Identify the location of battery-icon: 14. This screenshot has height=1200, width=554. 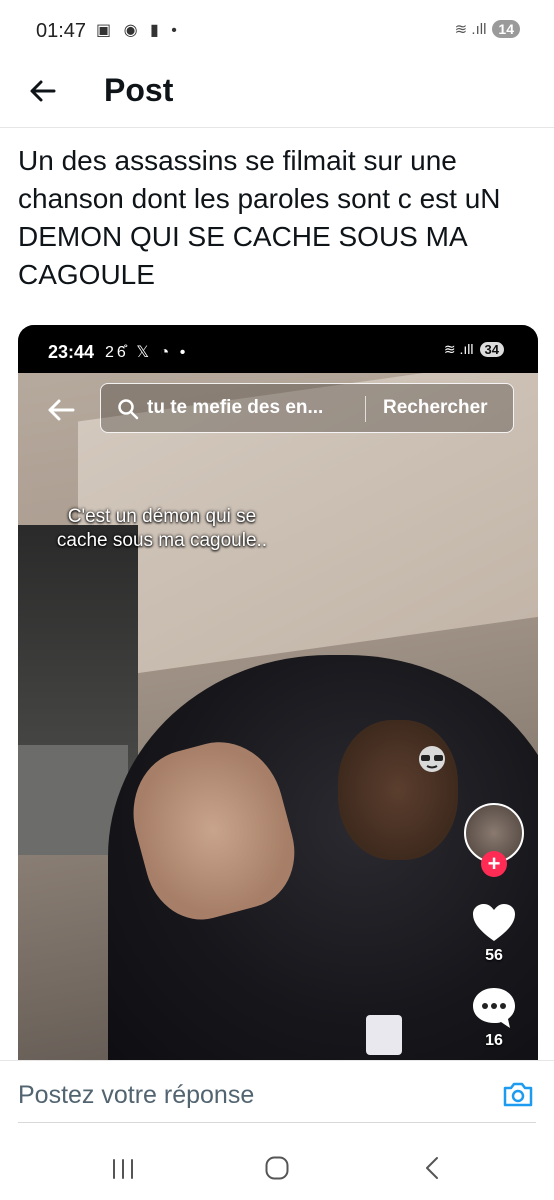
(506, 29).